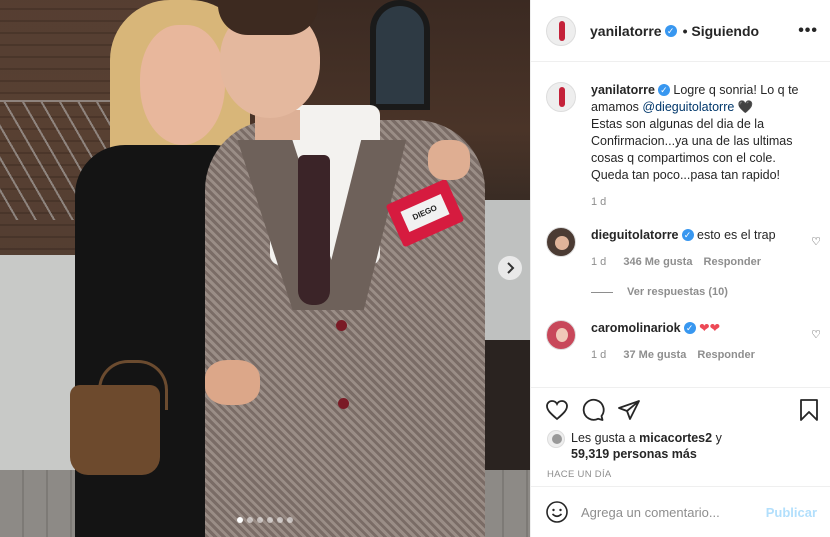  What do you see at coordinates (265, 520) in the screenshot?
I see `carousel-indicator` at bounding box center [265, 520].